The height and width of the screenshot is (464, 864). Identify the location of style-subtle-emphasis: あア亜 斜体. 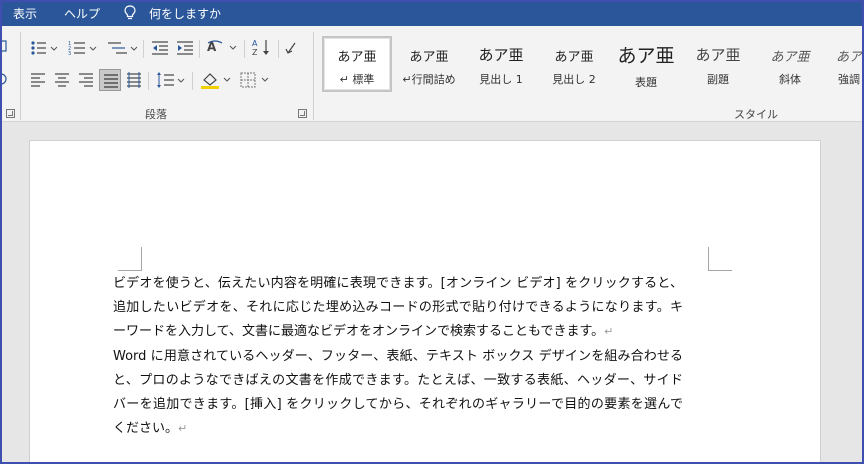
(790, 64).